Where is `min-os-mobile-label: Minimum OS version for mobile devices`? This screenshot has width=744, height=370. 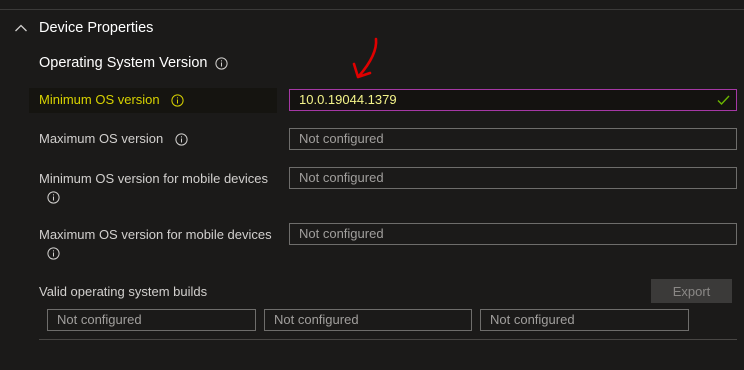
min-os-mobile-label: Minimum OS version for mobile devices is located at coordinates (153, 188).